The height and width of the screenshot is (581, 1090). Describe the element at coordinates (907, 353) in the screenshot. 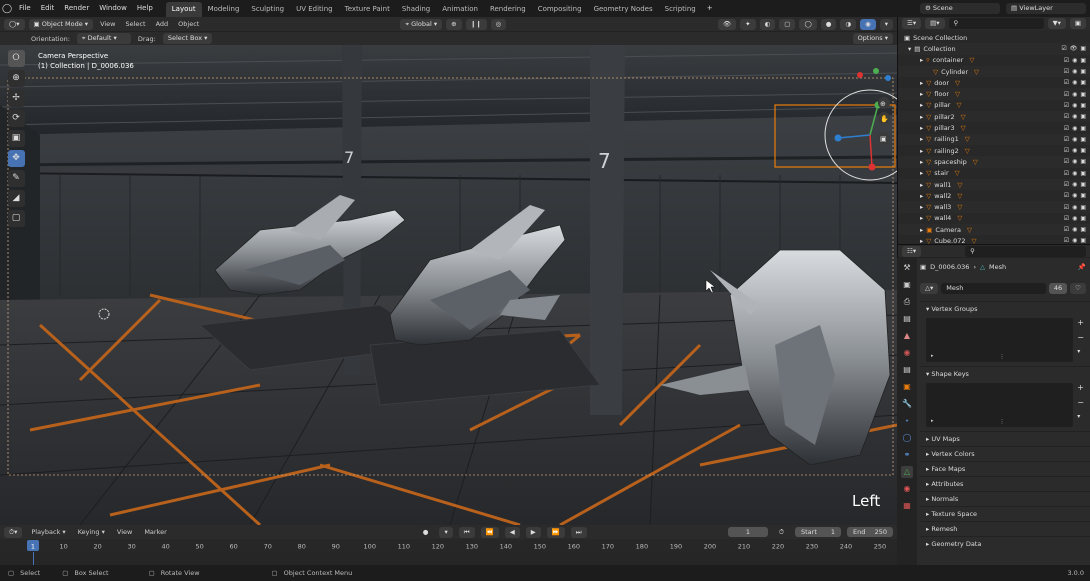

I see `world-tab-icon: ◉` at that location.